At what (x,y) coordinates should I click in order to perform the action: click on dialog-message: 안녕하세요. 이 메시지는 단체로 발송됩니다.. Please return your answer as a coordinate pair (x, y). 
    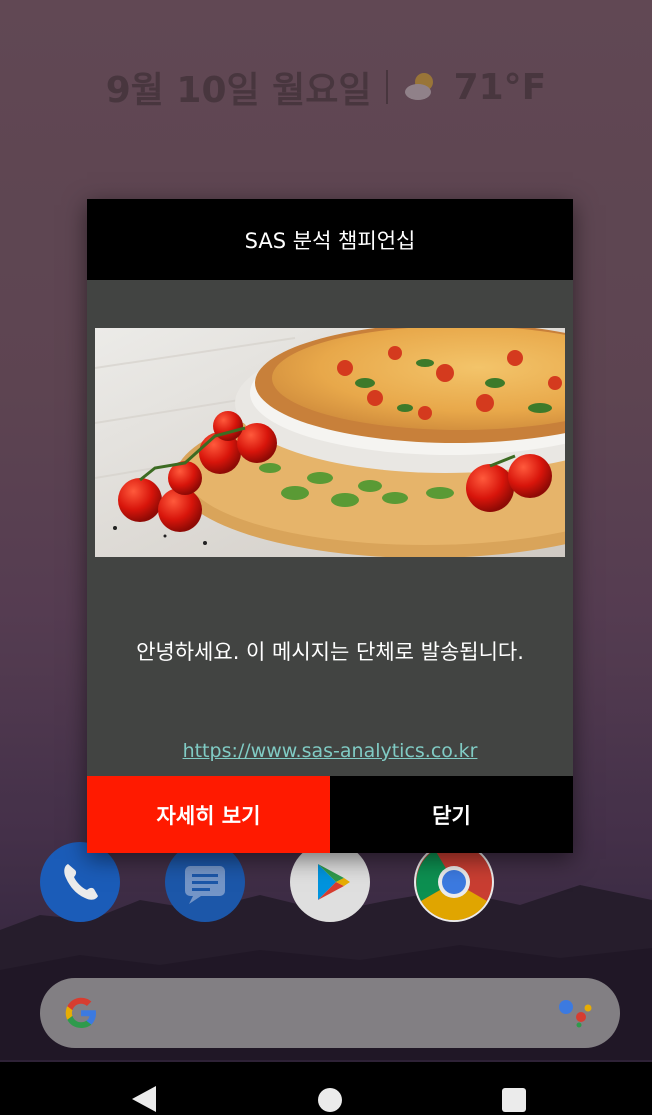
    Looking at the image, I should click on (330, 652).